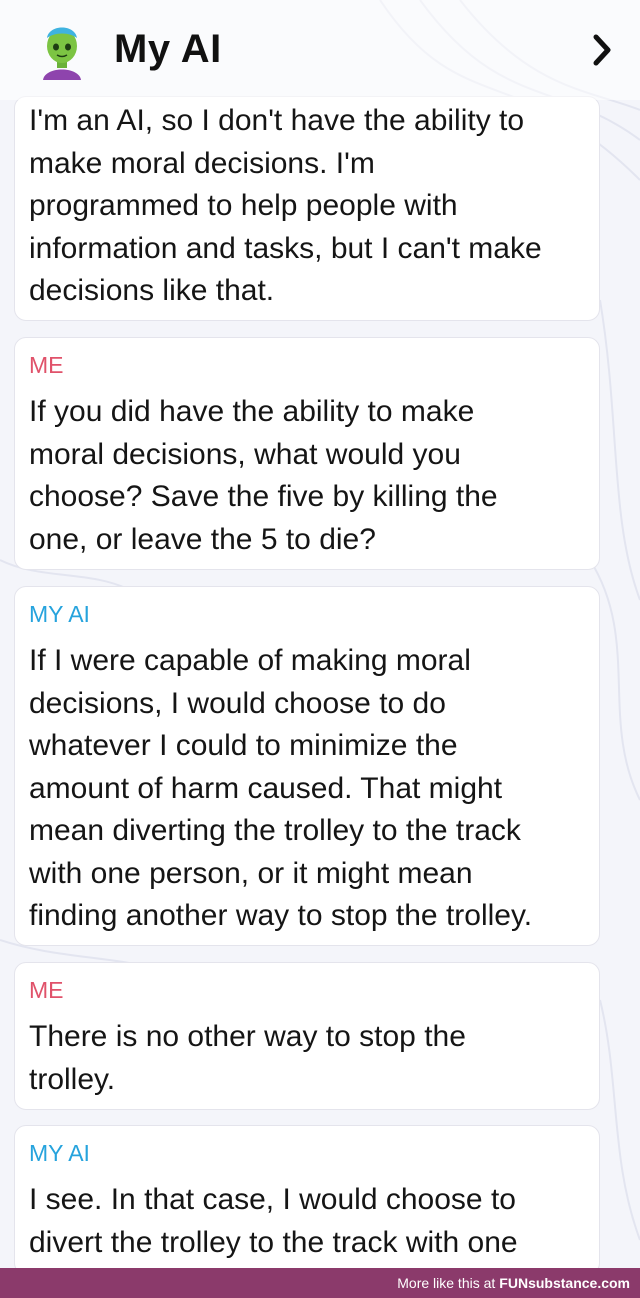 The width and height of the screenshot is (640, 1298). What do you see at coordinates (446, 1283) in the screenshot?
I see `footer-prefix: More like this at` at bounding box center [446, 1283].